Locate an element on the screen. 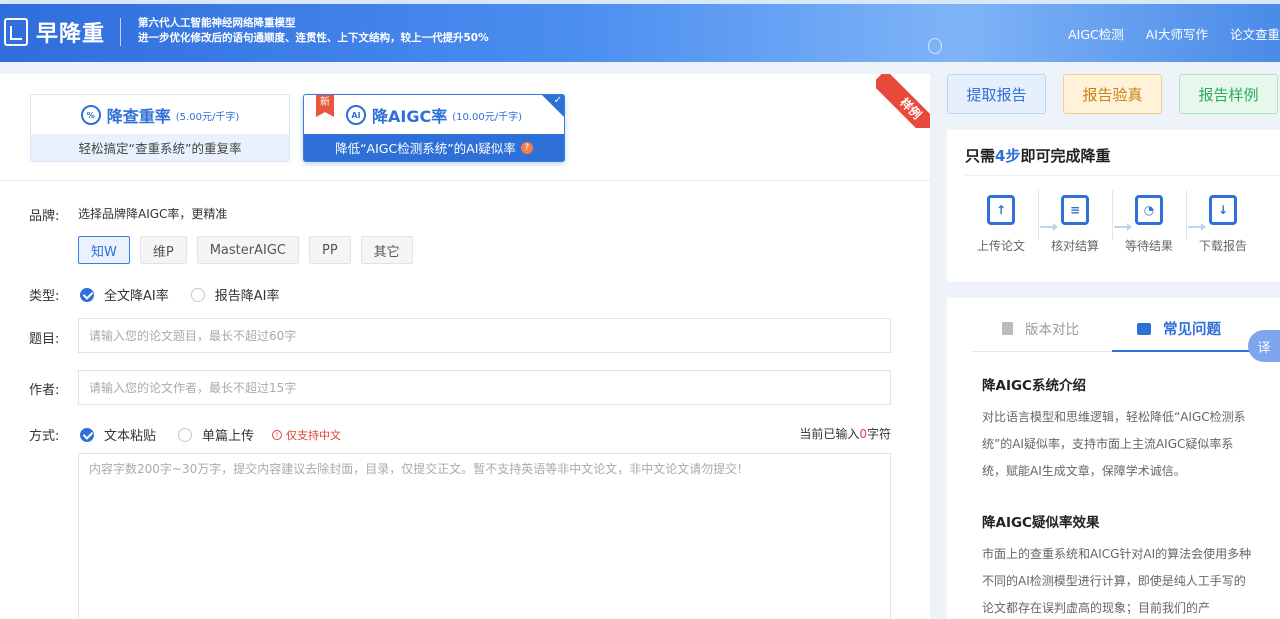 This screenshot has width=1280, height=619. brand-hint: 选择品牌降AIGC率，更精准 is located at coordinates (153, 214).